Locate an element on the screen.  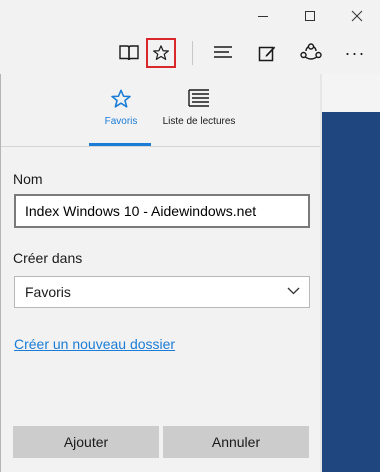
hub-icon is located at coordinates (223, 52).